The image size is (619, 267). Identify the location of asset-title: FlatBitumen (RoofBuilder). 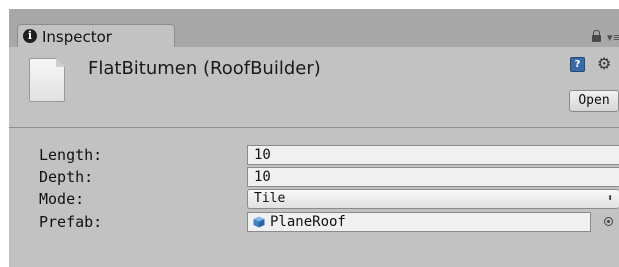
(204, 68).